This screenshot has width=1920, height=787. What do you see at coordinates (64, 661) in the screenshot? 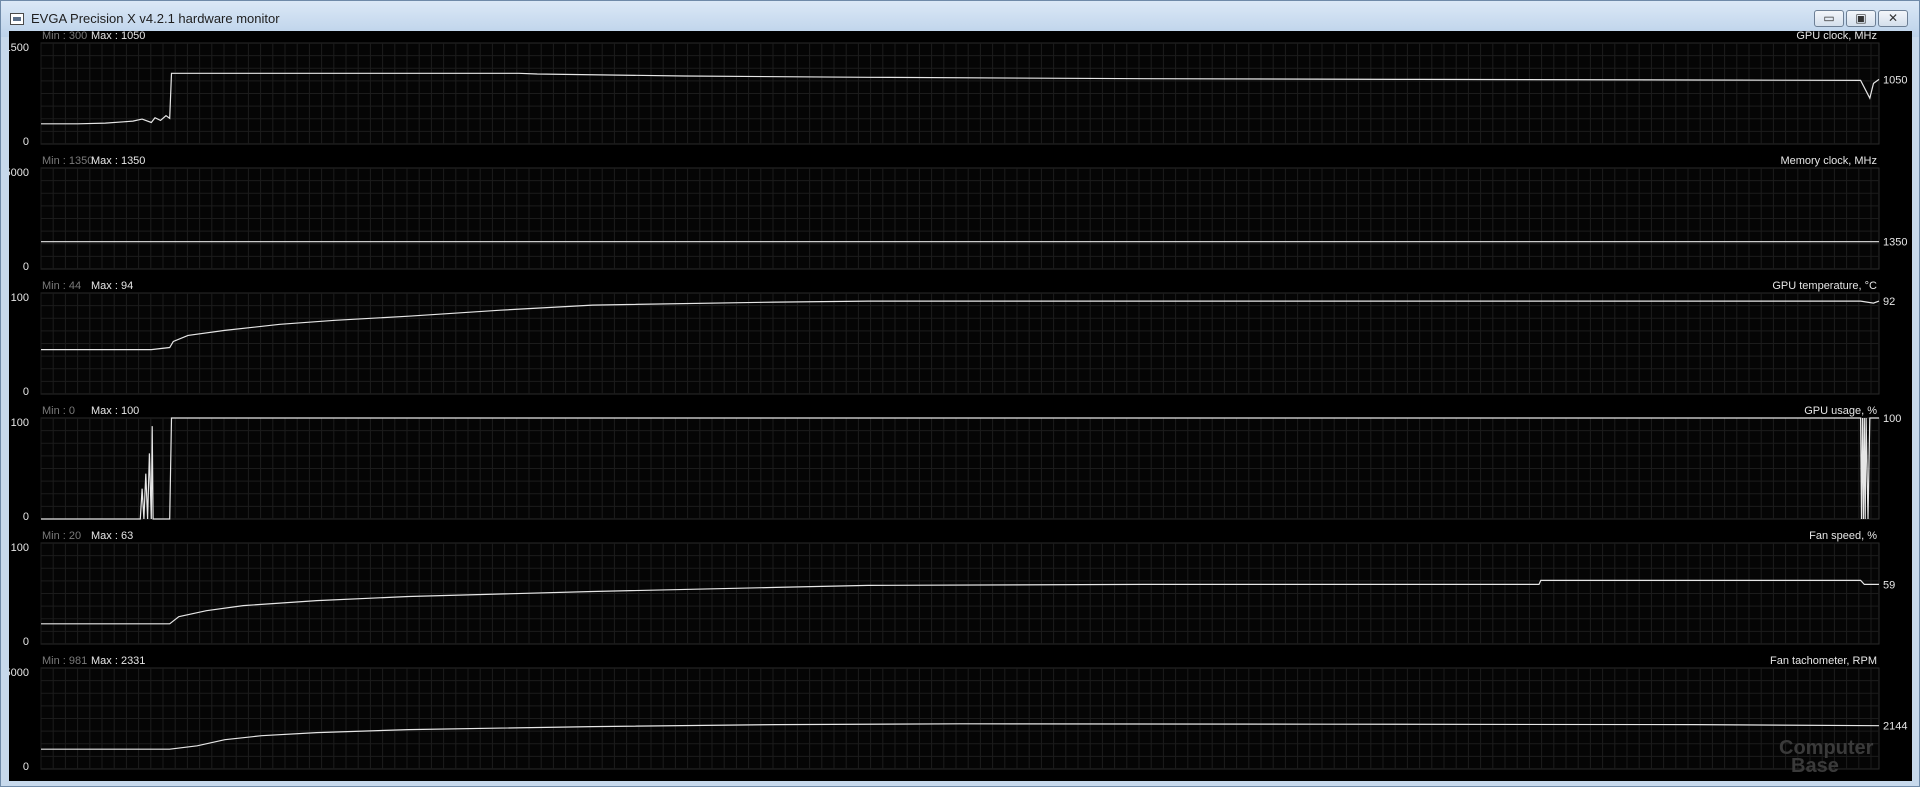
I see `fan-tachometer-min-label: Min : 981` at bounding box center [64, 661].